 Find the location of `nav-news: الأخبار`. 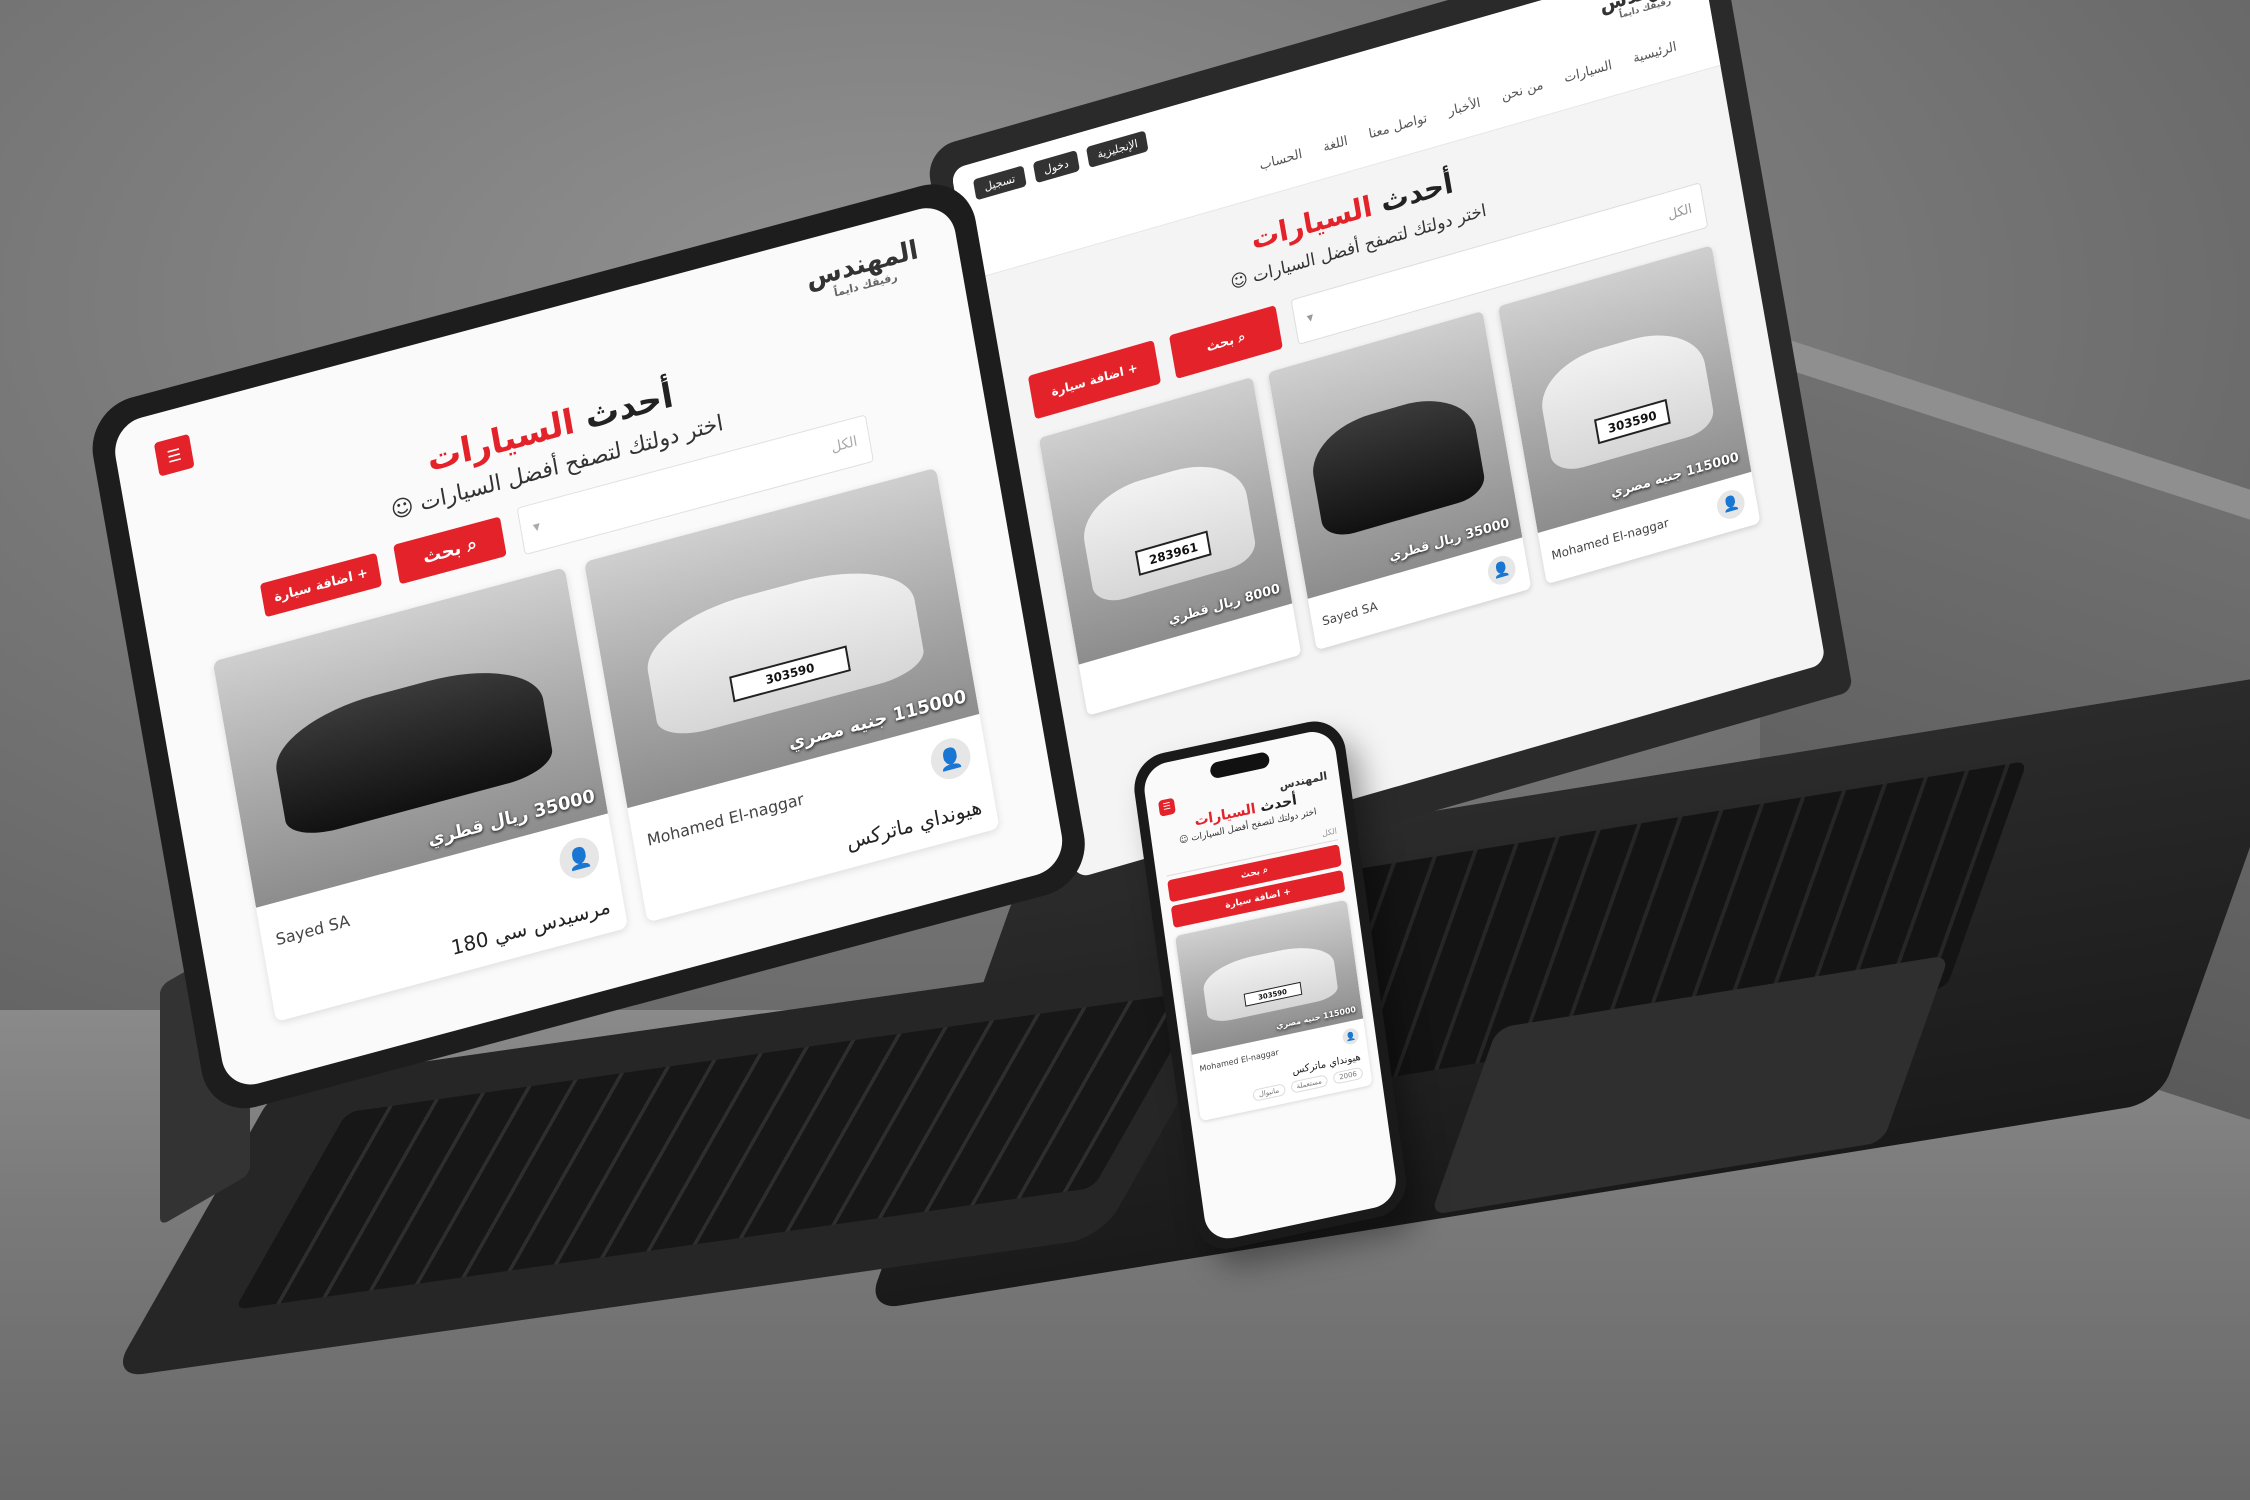

nav-news: الأخبار is located at coordinates (1464, 107).